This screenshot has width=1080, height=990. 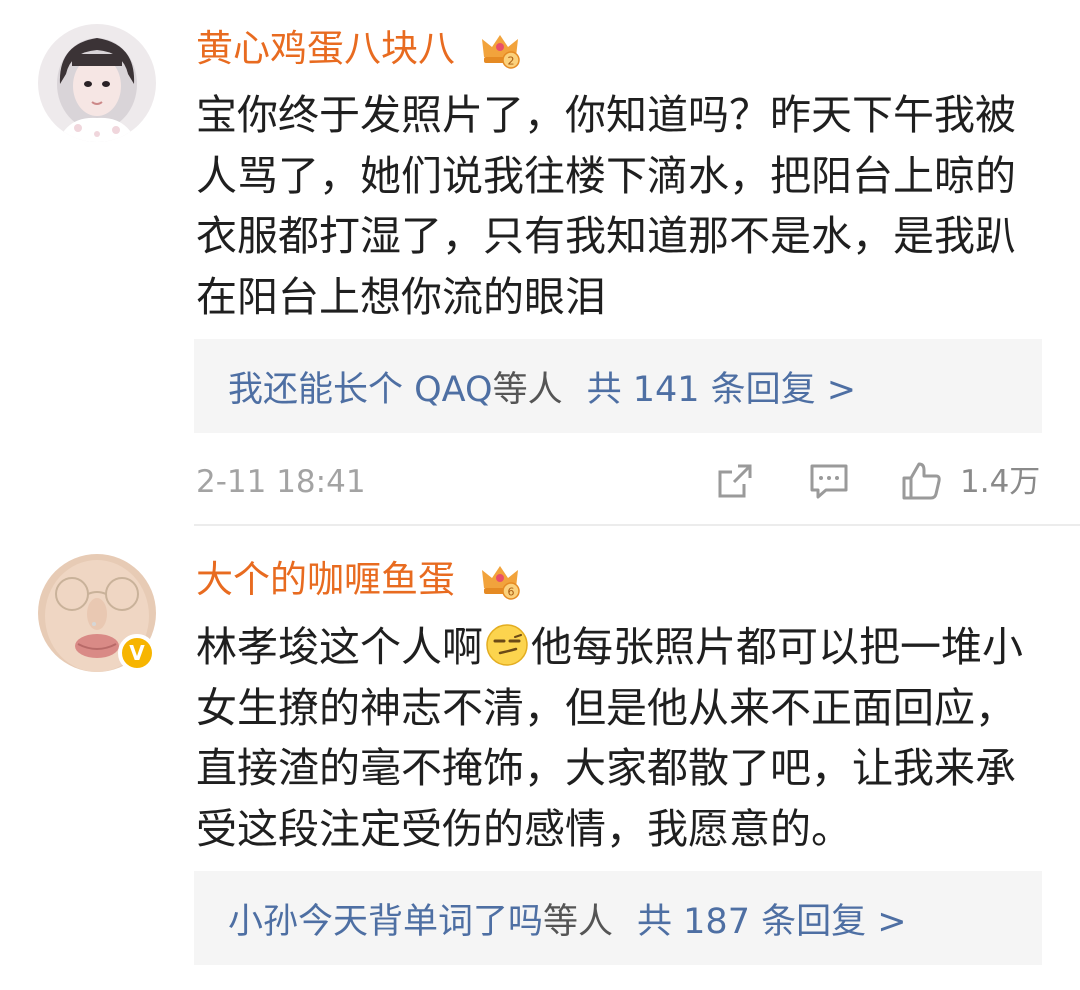 What do you see at coordinates (507, 645) in the screenshot?
I see `smirk-emoji-icon` at bounding box center [507, 645].